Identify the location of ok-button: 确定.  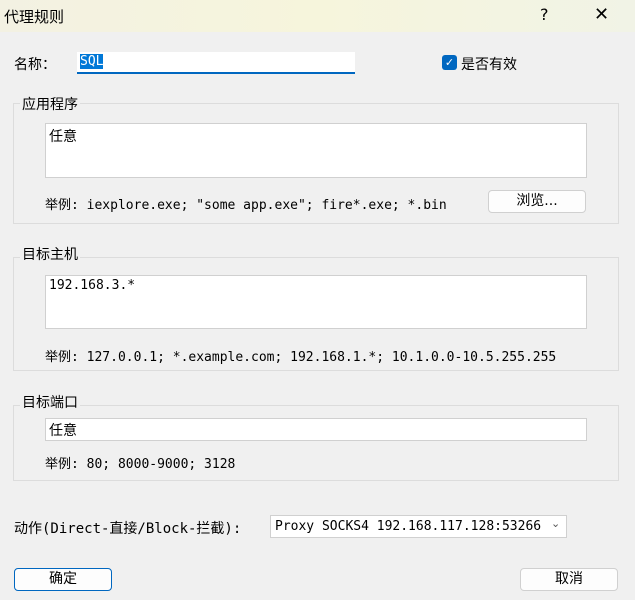
(63, 579).